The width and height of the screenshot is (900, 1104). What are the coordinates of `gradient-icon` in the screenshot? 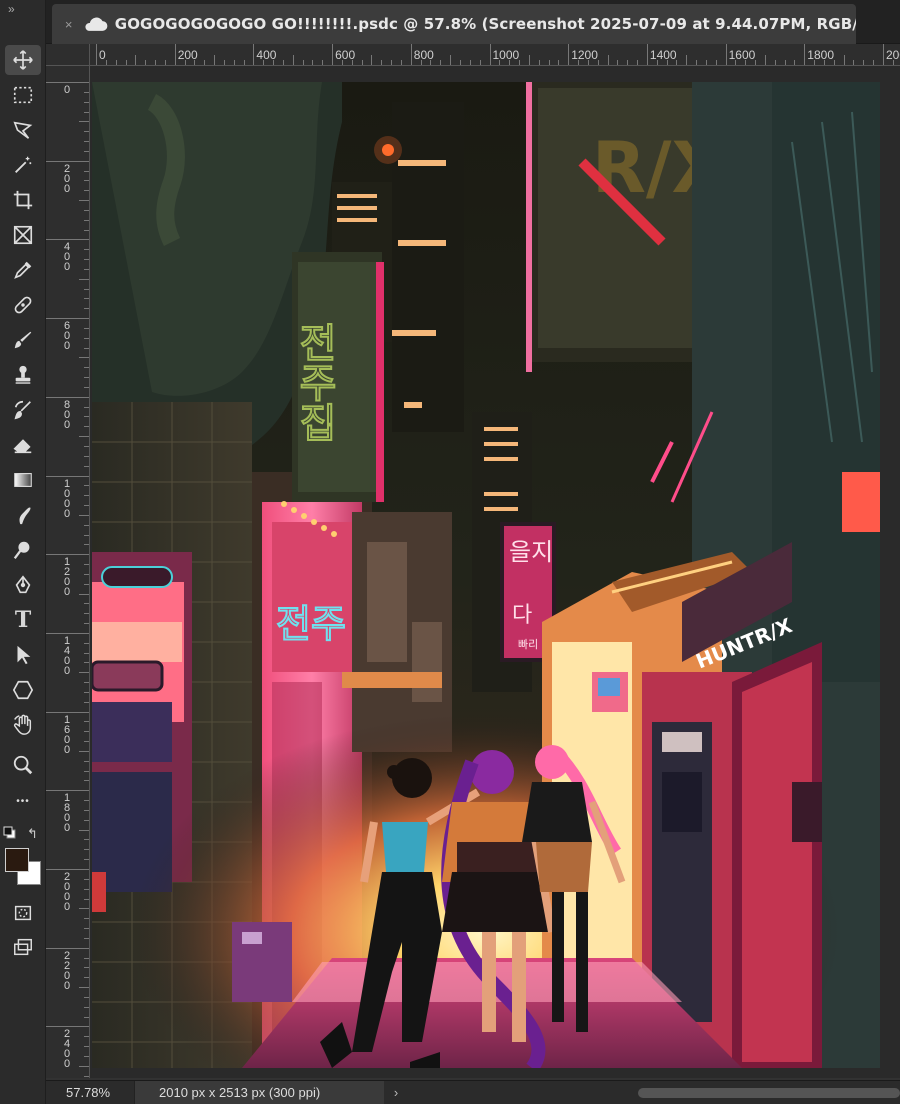 It's located at (23, 480).